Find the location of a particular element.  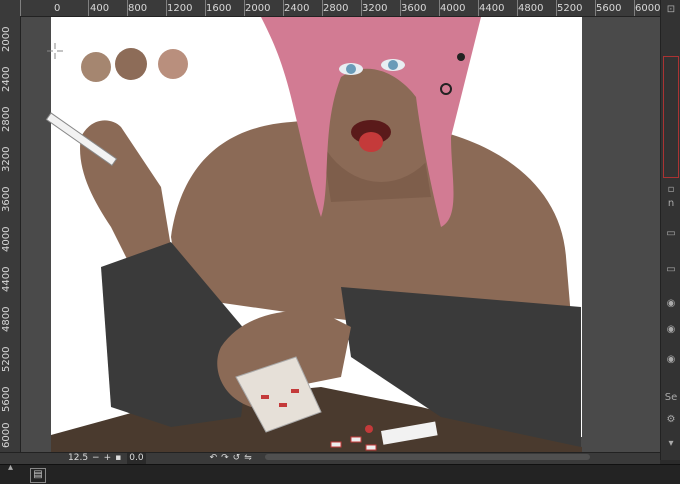

ruler-left-label: 4400 is located at coordinates (6, 279).